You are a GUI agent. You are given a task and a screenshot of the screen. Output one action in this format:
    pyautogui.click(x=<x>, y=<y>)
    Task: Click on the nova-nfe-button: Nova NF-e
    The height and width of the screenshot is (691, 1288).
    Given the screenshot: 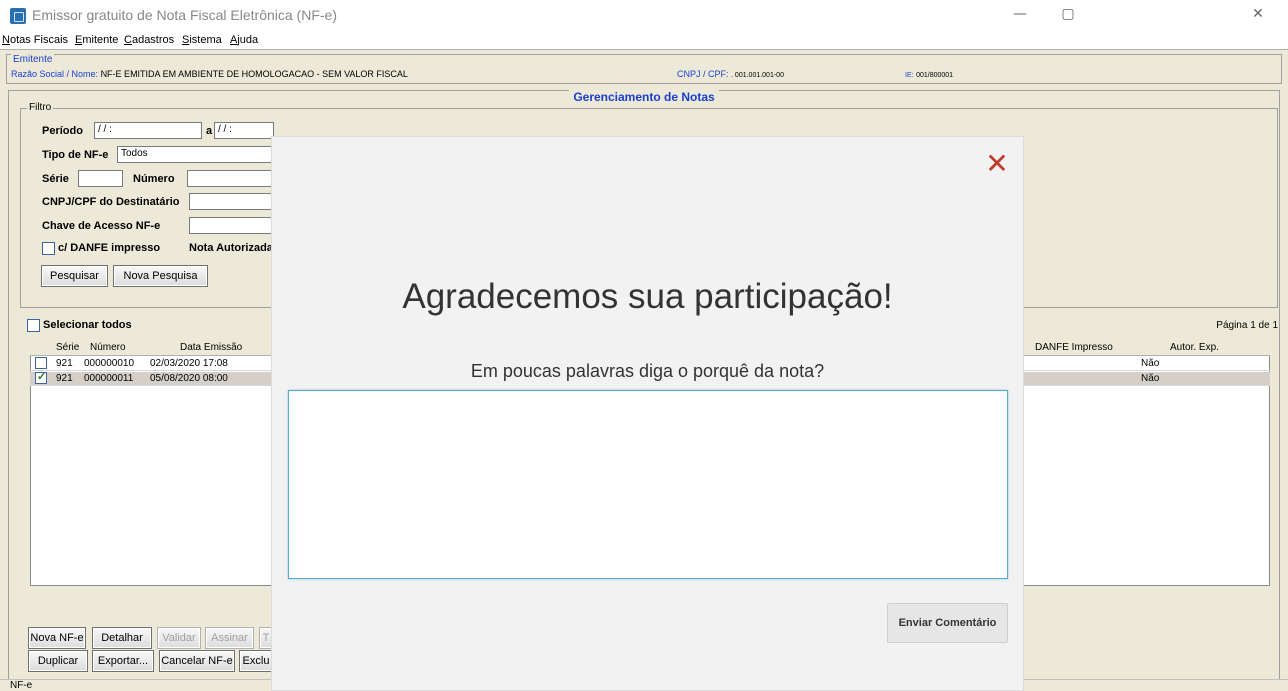 What is the action you would take?
    pyautogui.click(x=57, y=638)
    